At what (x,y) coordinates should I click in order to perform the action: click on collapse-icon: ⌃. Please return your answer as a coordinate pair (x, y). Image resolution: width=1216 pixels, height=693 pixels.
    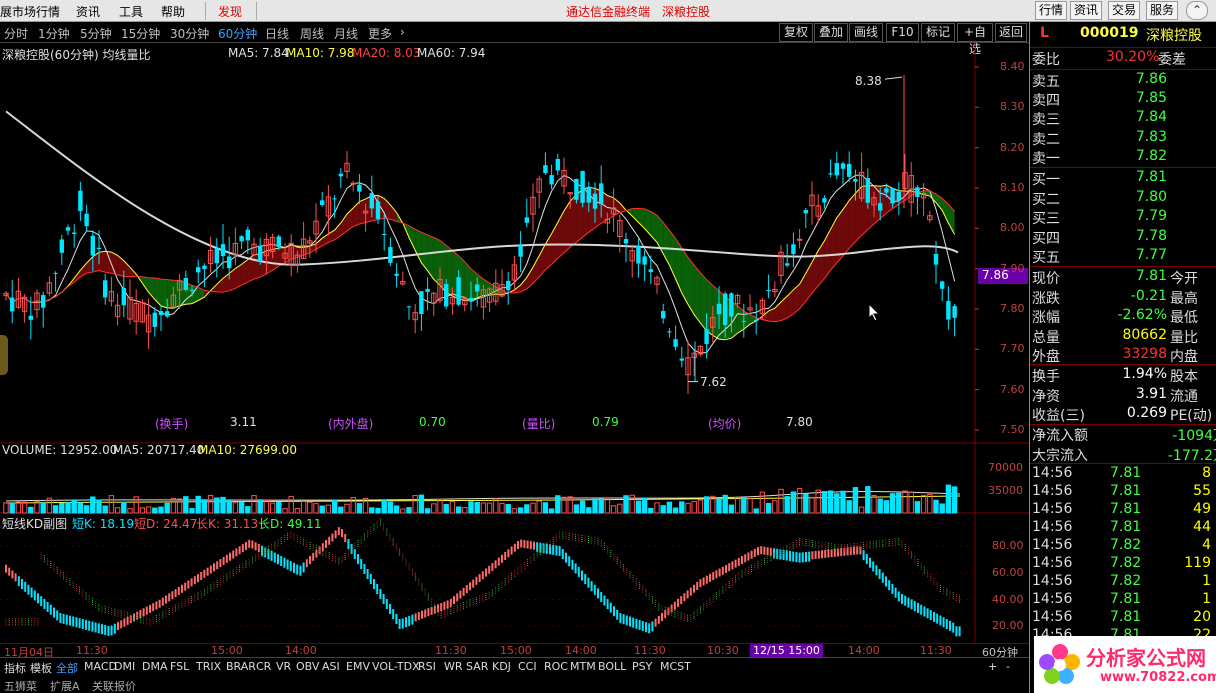
    Looking at the image, I should click on (1197, 10).